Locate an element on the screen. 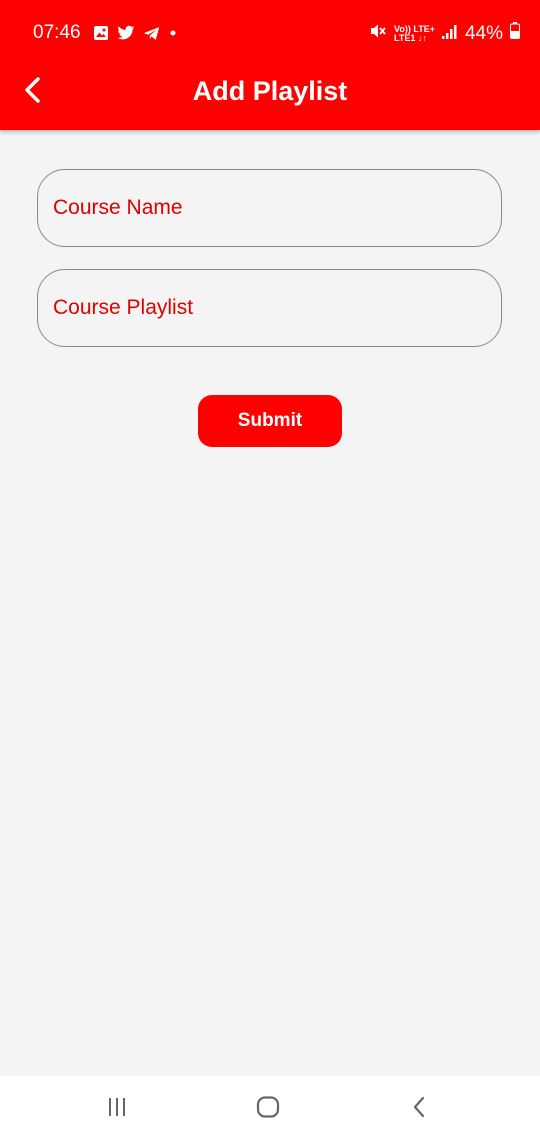 The image size is (540, 1140). battery-level: 44% is located at coordinates (483, 33).